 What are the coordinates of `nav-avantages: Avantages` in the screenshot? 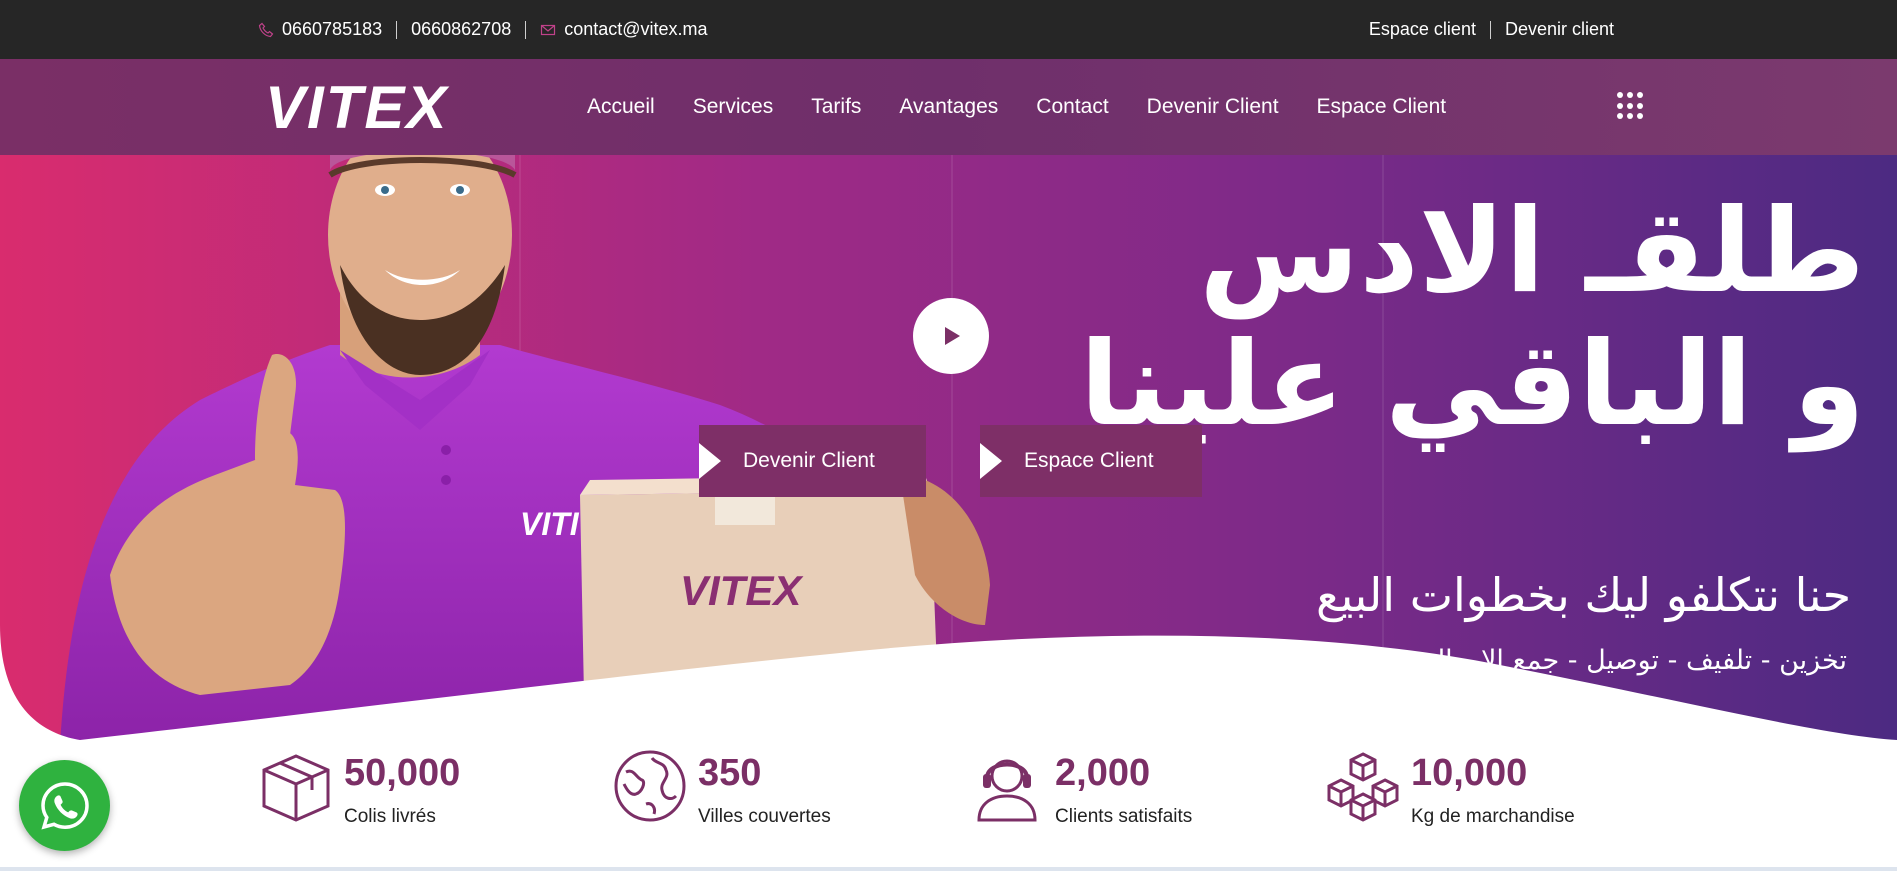 It's located at (948, 107).